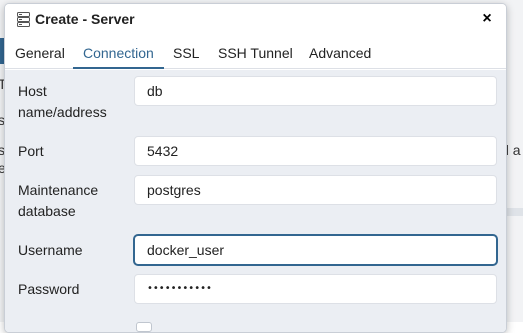  Describe the element at coordinates (315, 190) in the screenshot. I see `maintenance-db-input: postgres` at that location.